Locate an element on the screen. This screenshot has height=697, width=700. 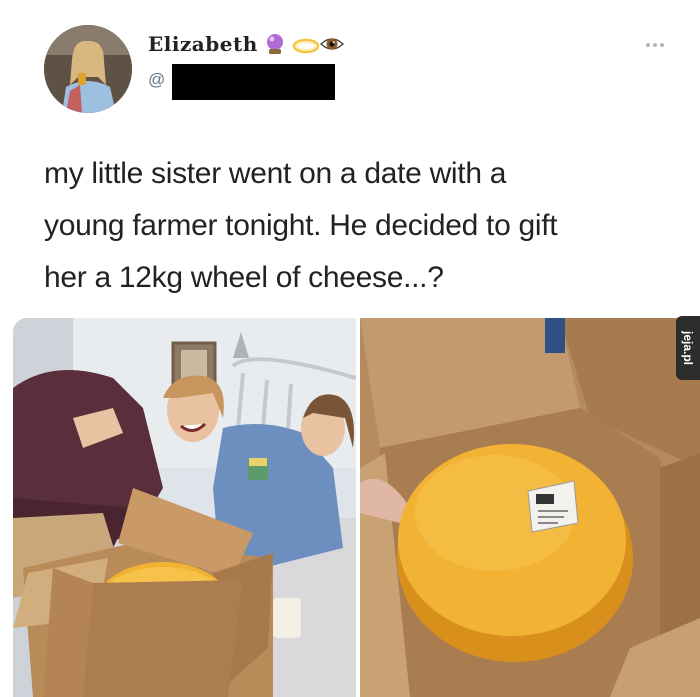
tweet-text-line: her a 12kg wheel of cheese...? is located at coordinates (244, 277).